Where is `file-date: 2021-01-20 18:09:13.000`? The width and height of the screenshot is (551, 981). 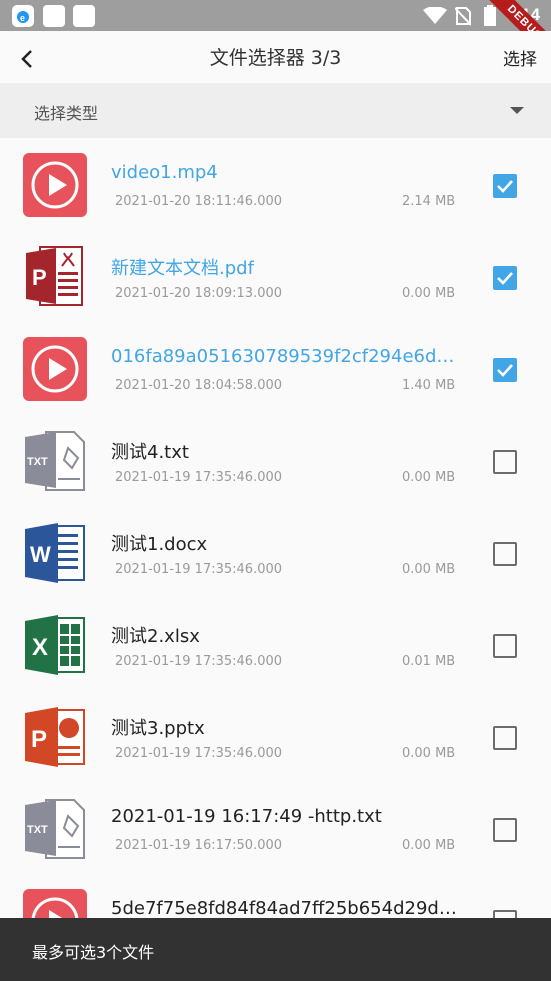 file-date: 2021-01-20 18:09:13.000 is located at coordinates (199, 293).